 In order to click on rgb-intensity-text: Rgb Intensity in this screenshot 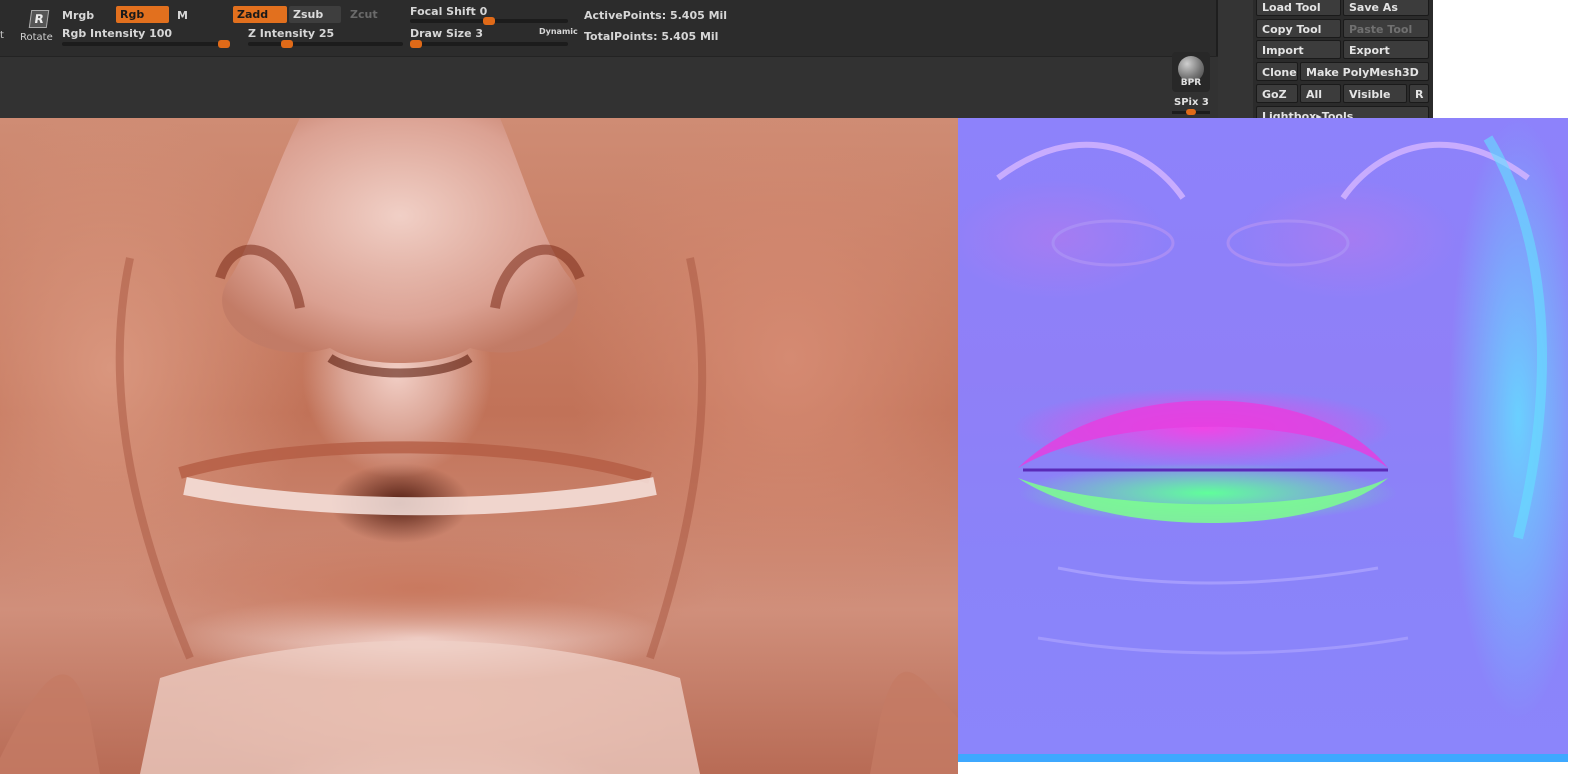, I will do `click(104, 33)`.